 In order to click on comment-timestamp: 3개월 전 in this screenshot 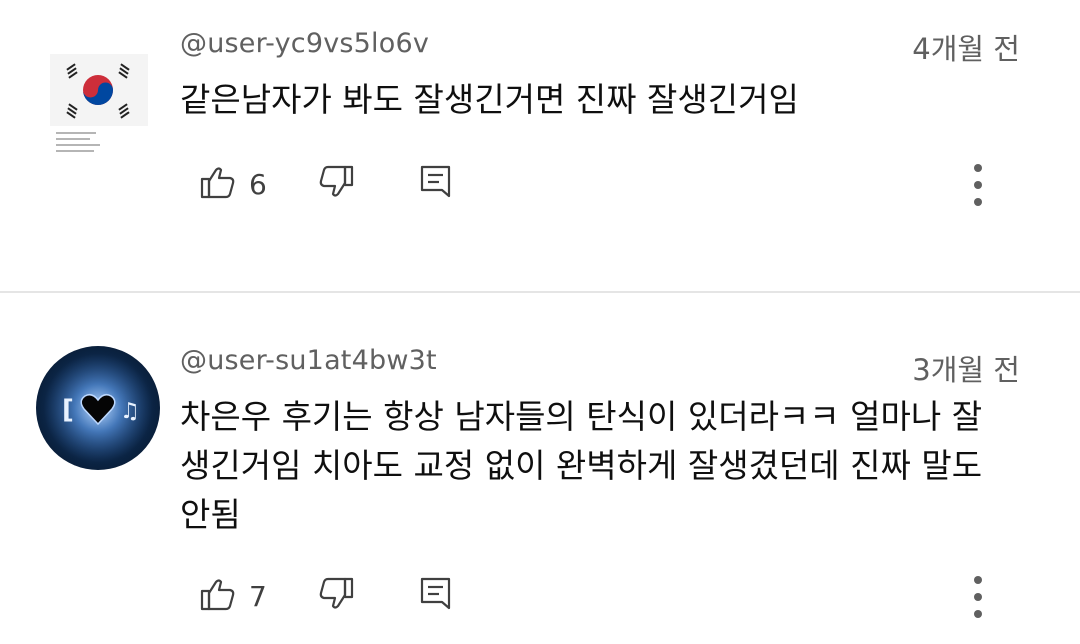, I will do `click(966, 370)`.